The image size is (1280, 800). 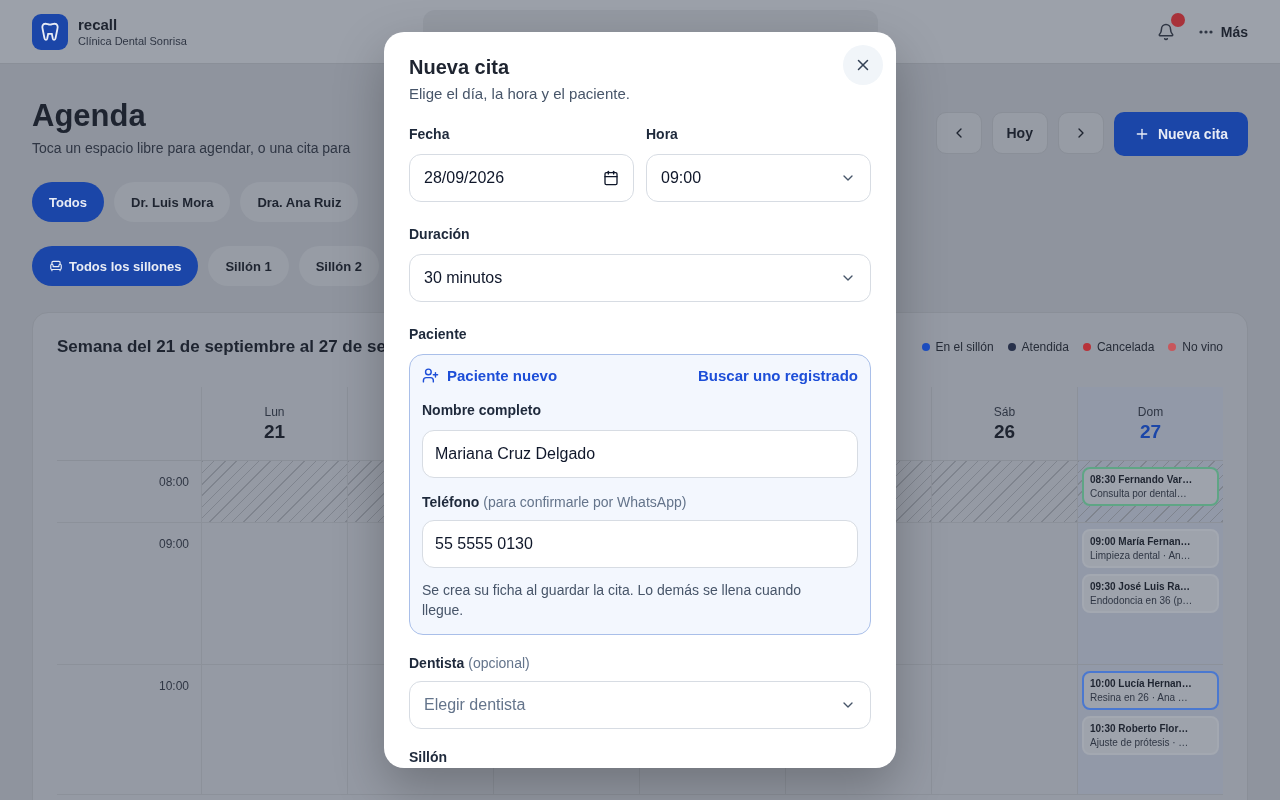 I want to click on today-button: Hoy, so click(x=1019, y=133).